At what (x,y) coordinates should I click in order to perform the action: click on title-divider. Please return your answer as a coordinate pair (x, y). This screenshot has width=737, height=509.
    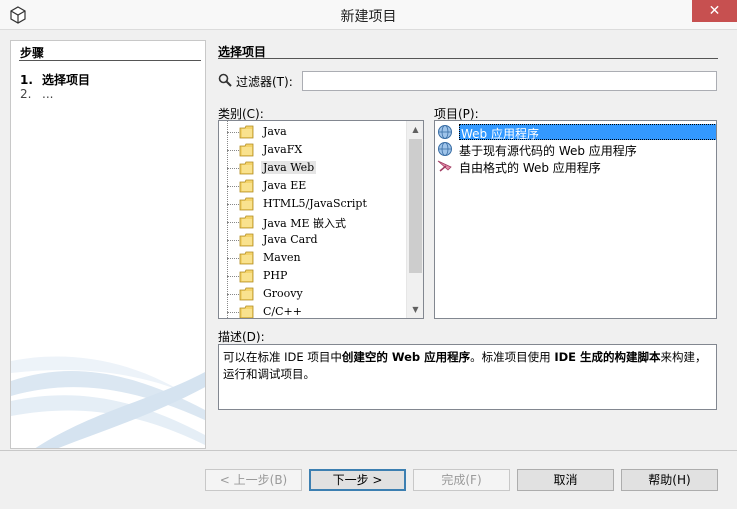
    Looking at the image, I should click on (468, 58).